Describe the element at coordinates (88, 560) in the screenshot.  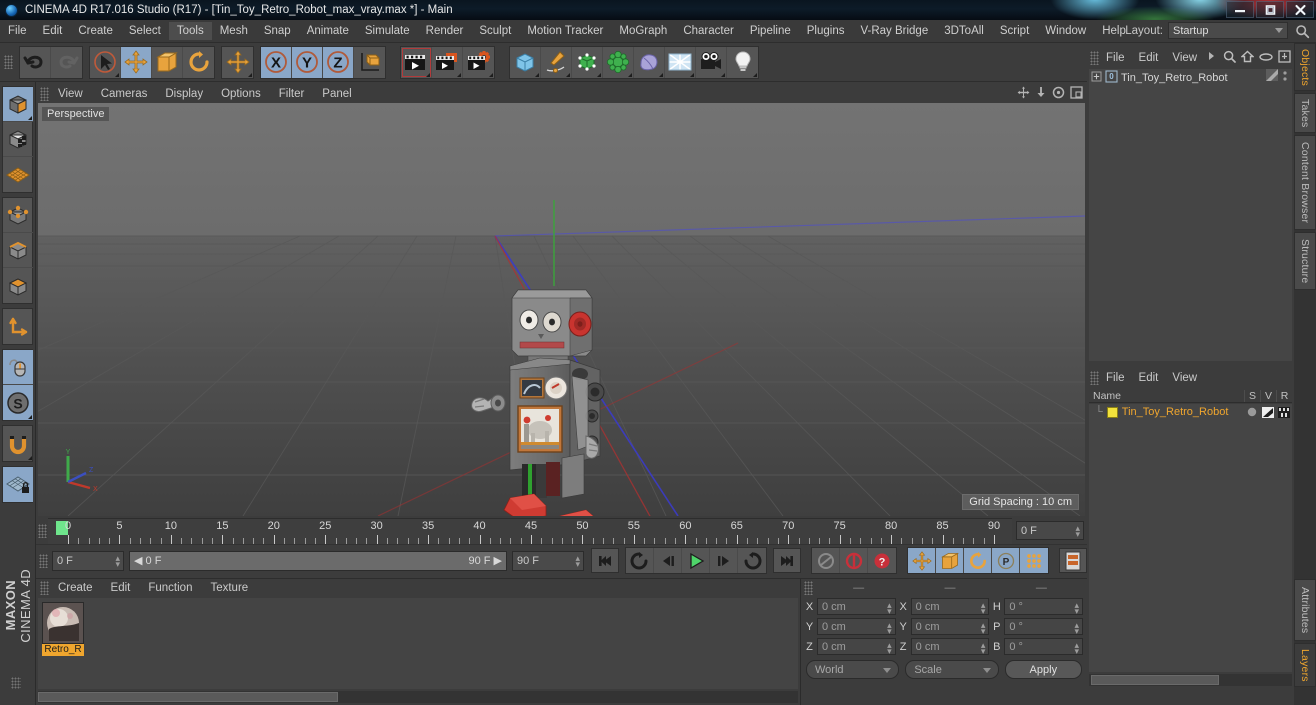
I see `playbar-current-frame-field: 0 F ▴ ▾` at that location.